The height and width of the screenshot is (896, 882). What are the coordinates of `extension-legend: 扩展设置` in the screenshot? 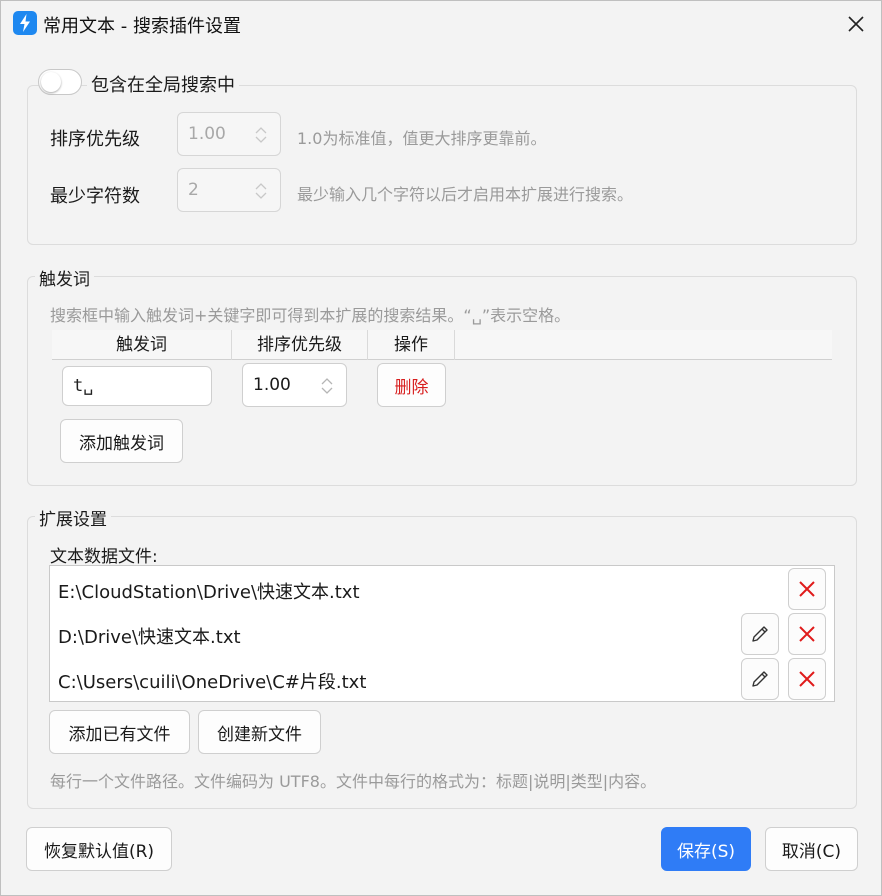 It's located at (73, 517).